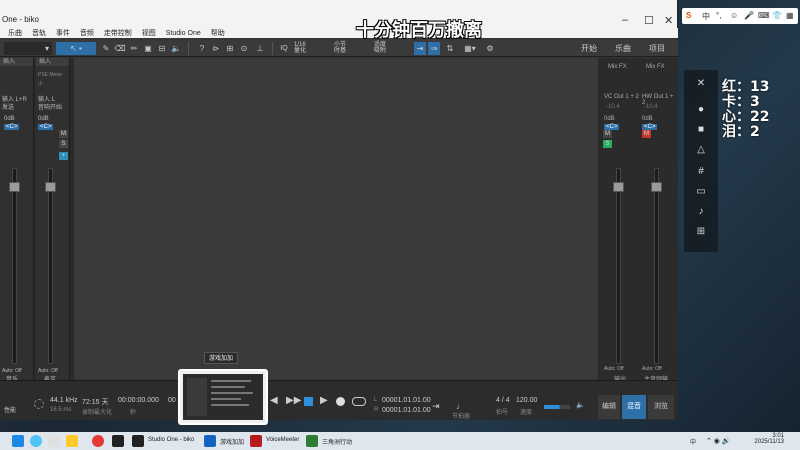 The width and height of the screenshot is (800, 450). Describe the element at coordinates (28, 48) in the screenshot. I see `toolbar-dropdown: ▾` at that location.